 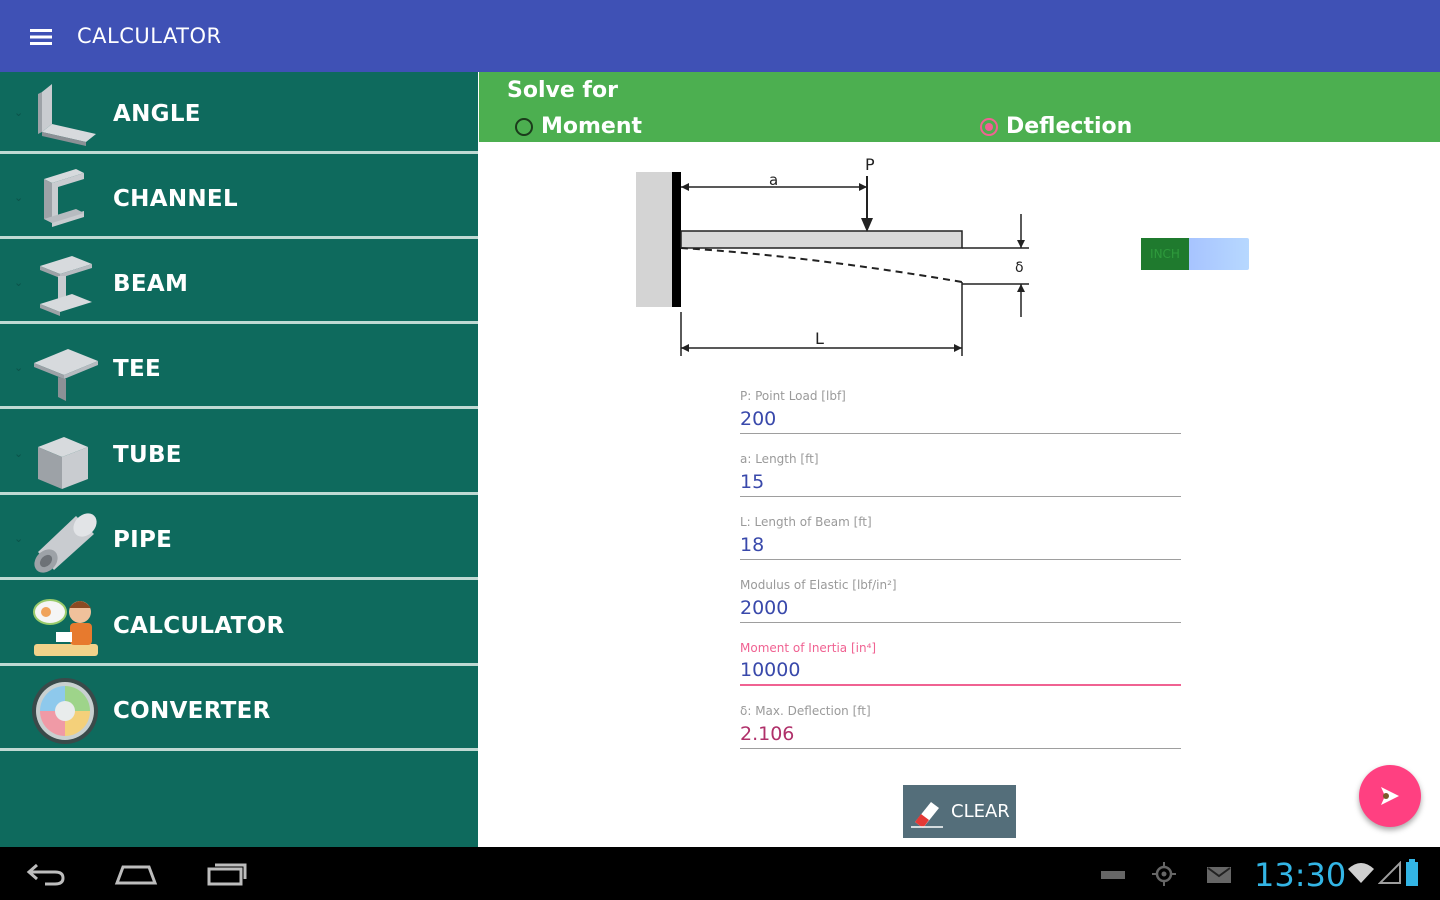 What do you see at coordinates (65, 199) in the screenshot?
I see `channel-icon` at bounding box center [65, 199].